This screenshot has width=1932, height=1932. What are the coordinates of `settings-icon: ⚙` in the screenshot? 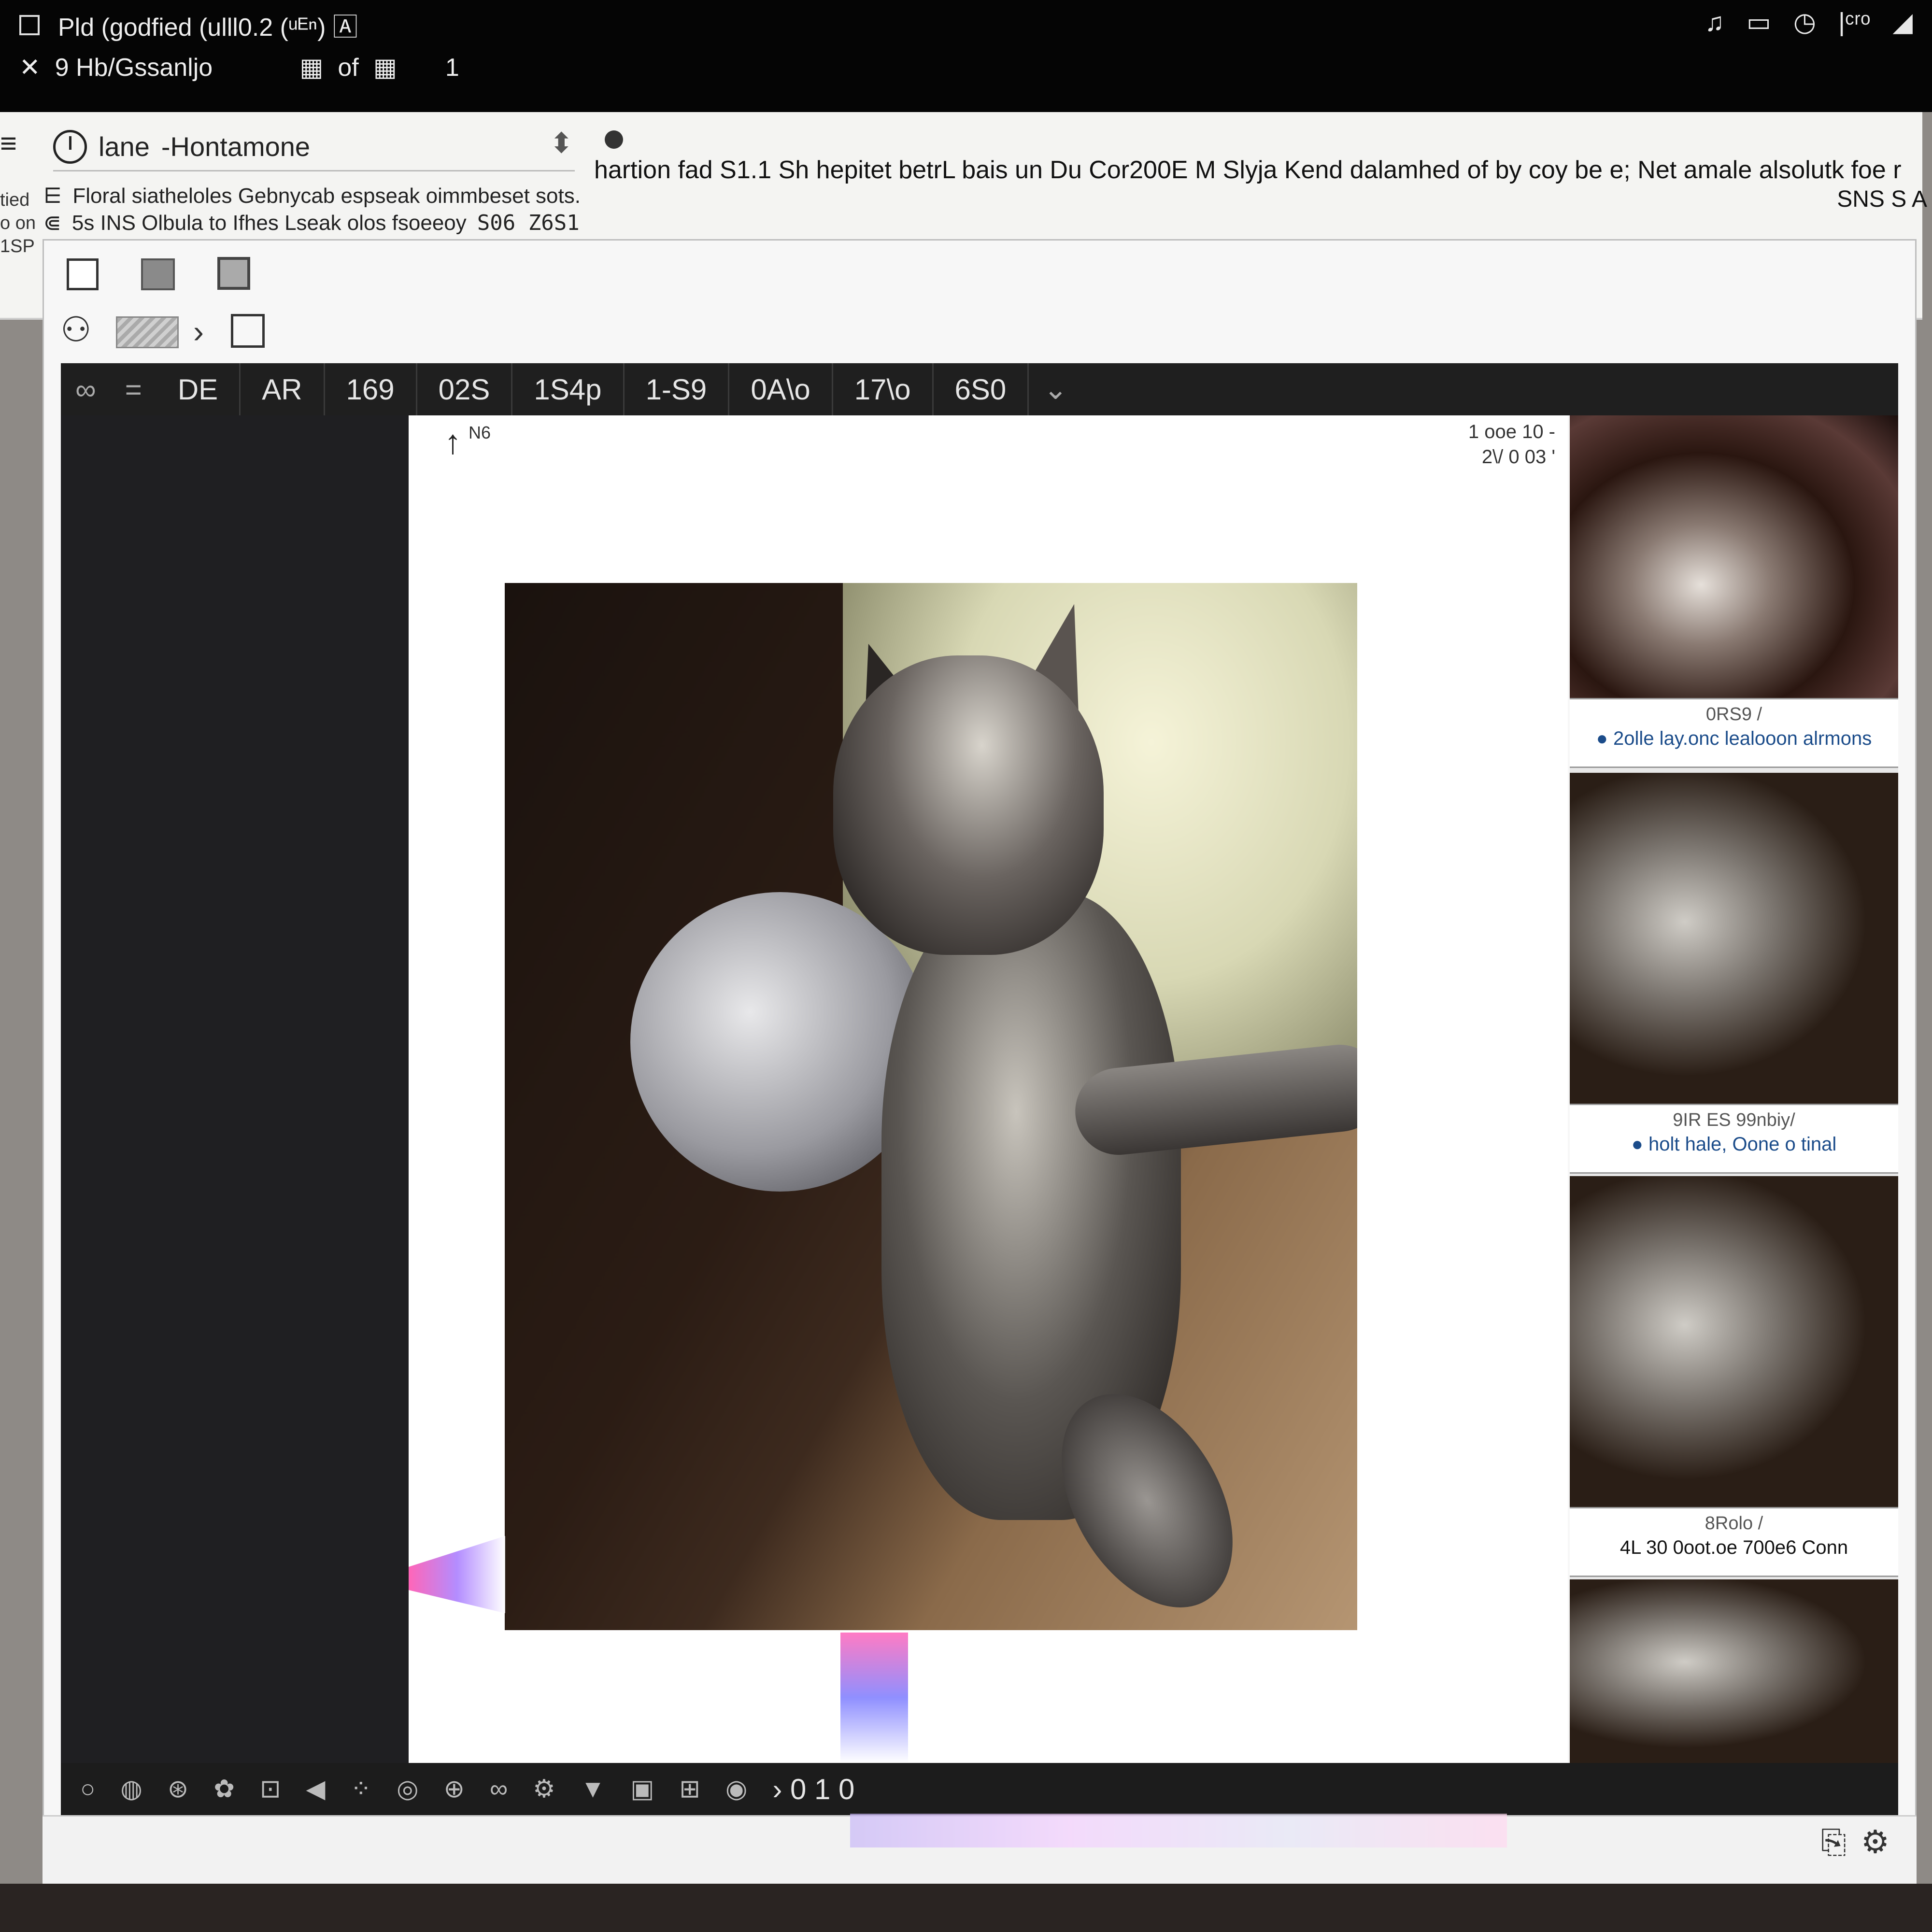 It's located at (544, 1789).